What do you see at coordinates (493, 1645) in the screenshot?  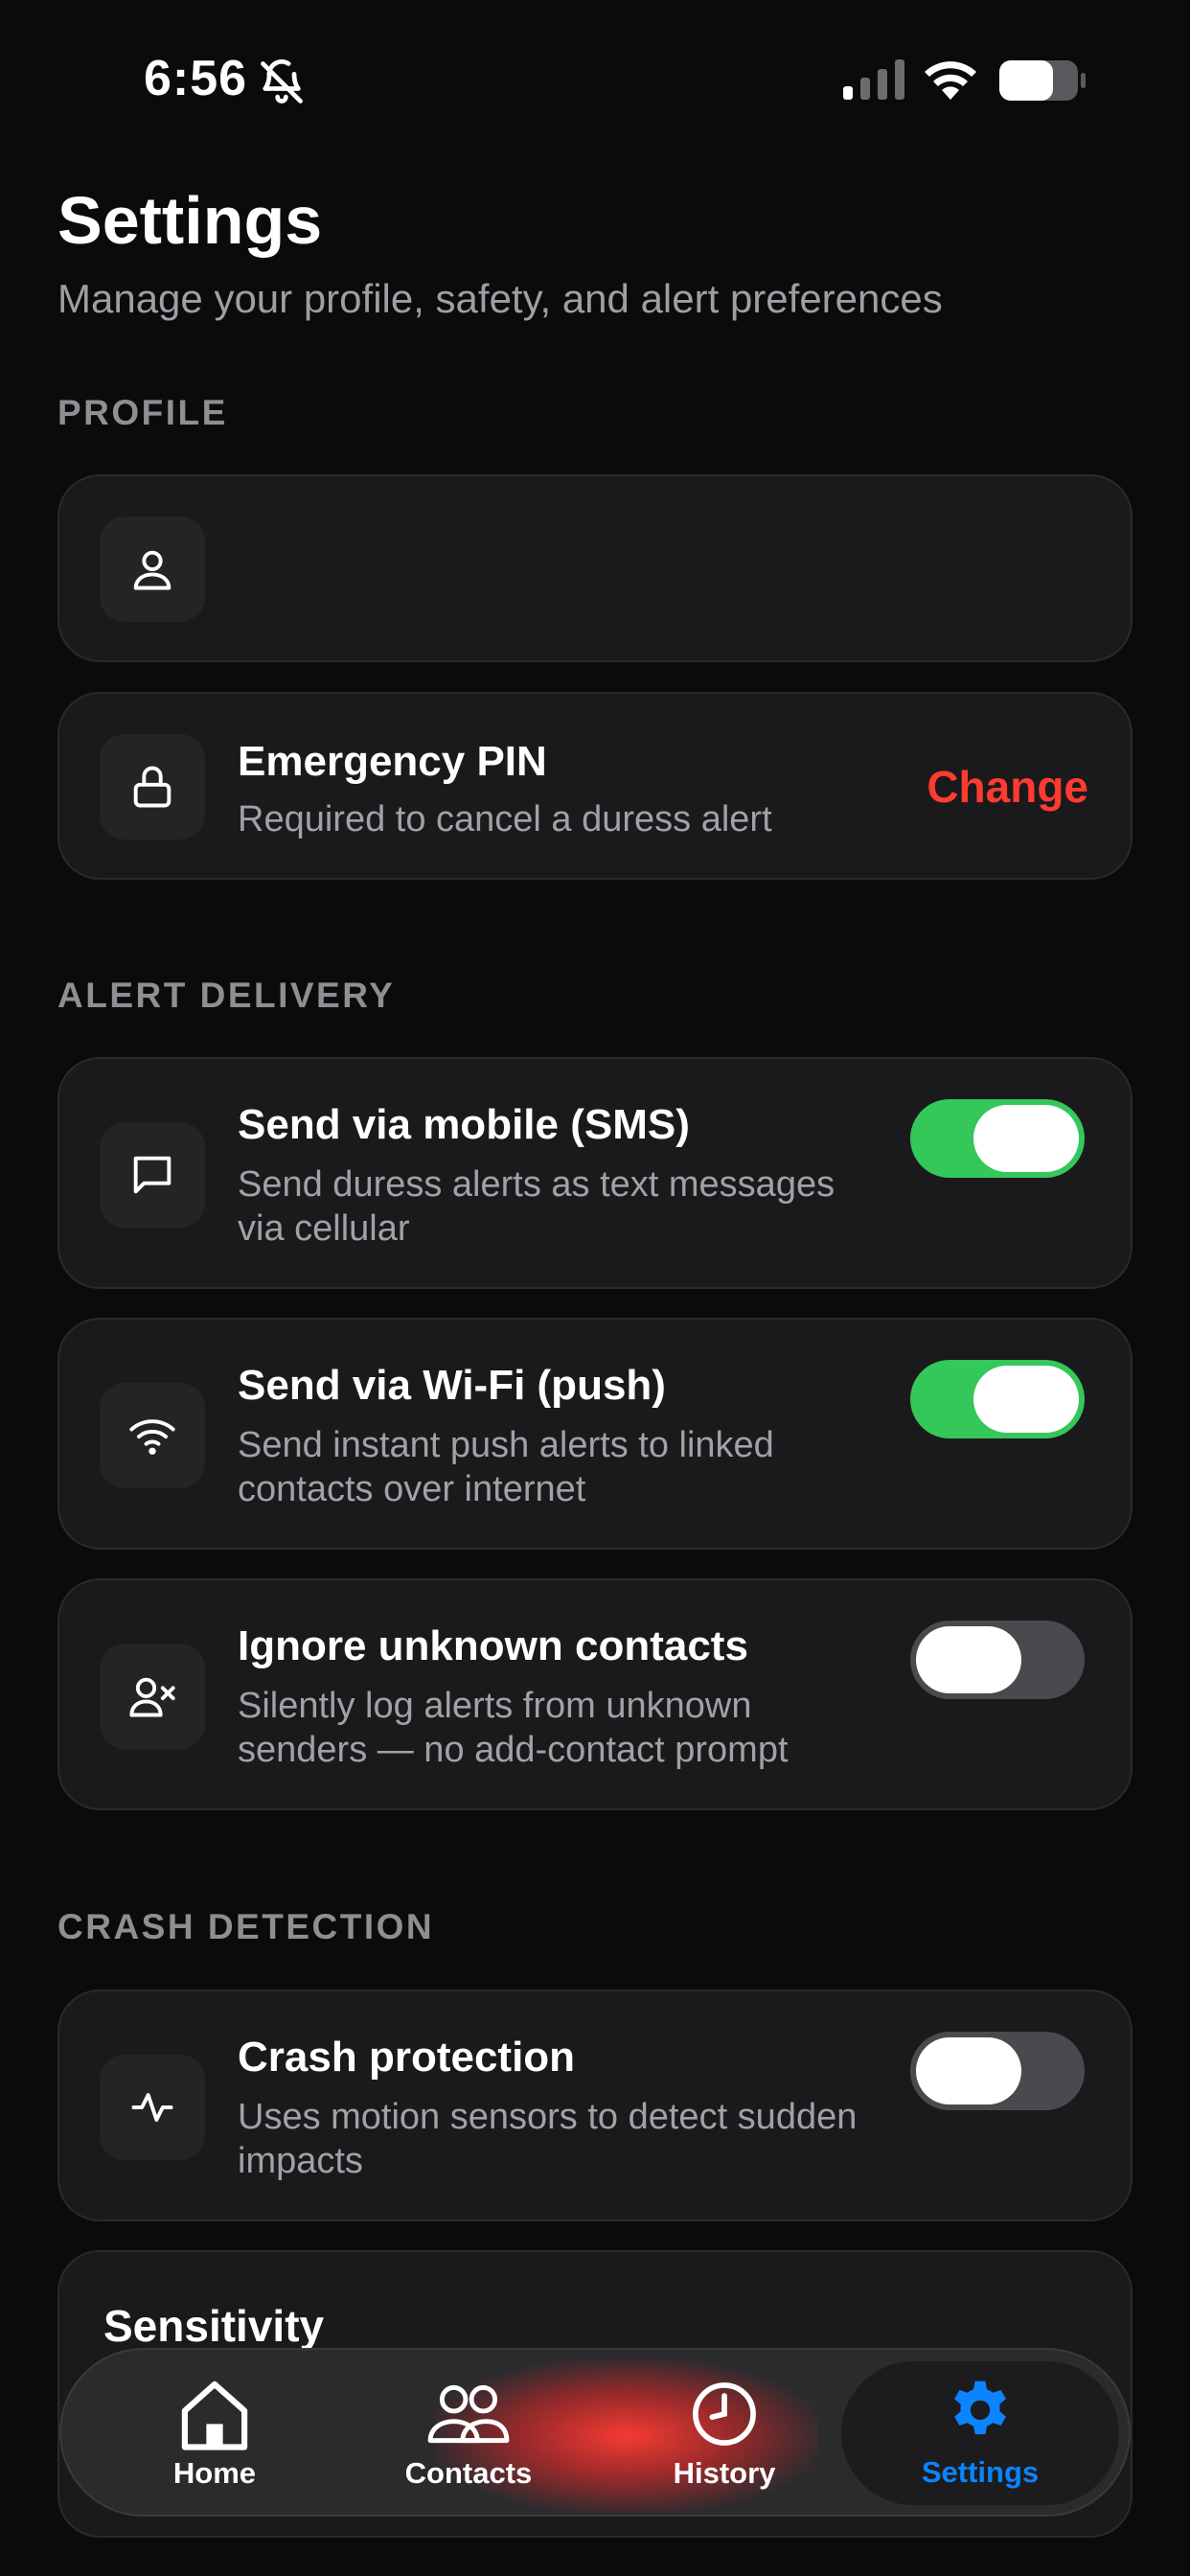 I see `ignore-unknown-title: Ignore unknown contacts` at bounding box center [493, 1645].